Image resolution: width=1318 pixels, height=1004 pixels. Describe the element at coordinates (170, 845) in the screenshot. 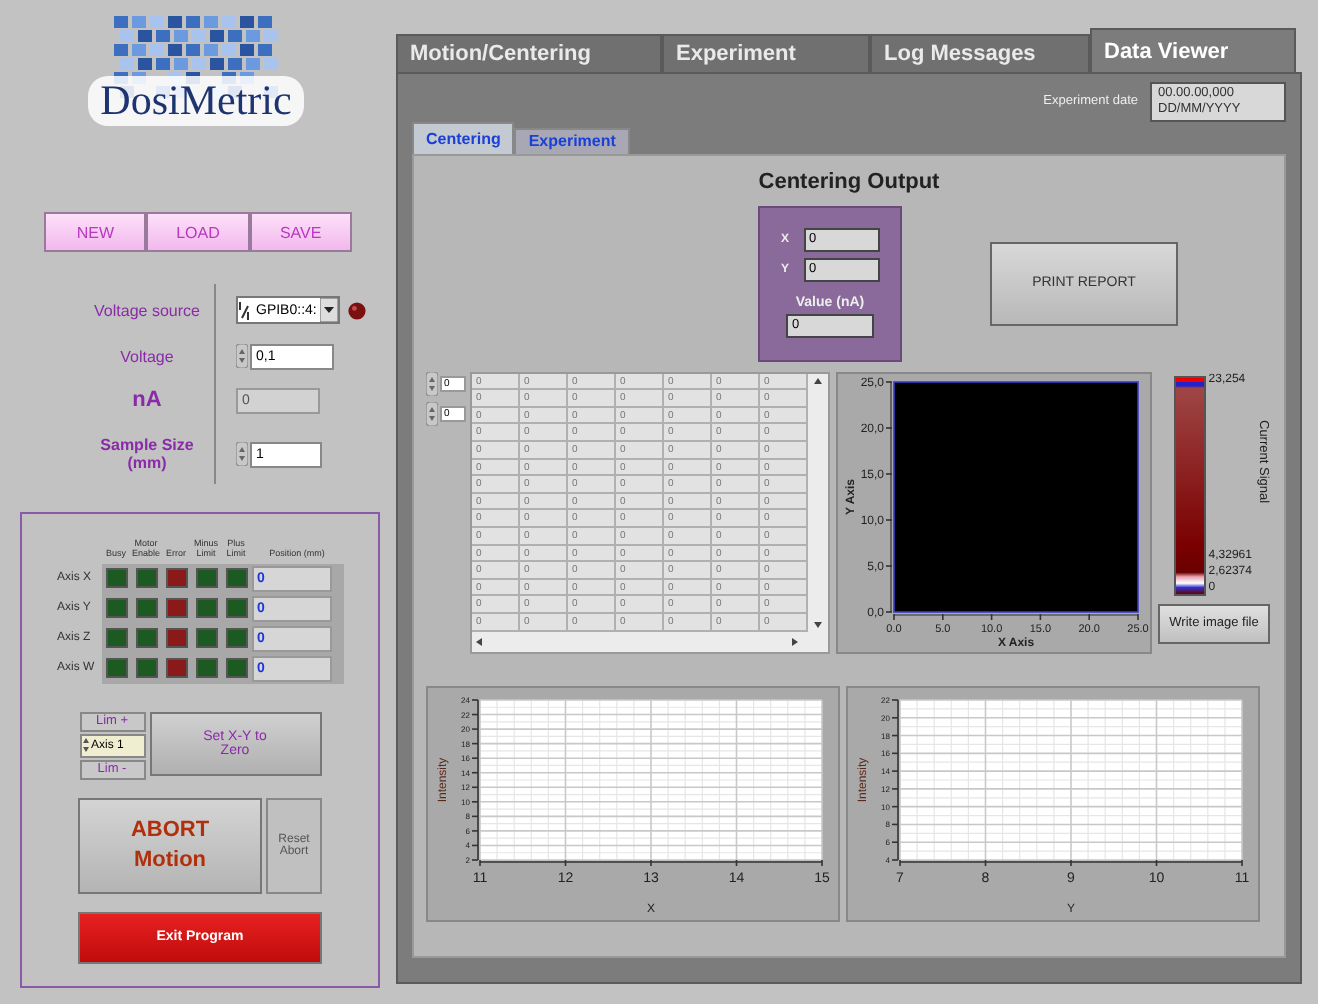

I see `abort-button: ABORT Motion` at that location.